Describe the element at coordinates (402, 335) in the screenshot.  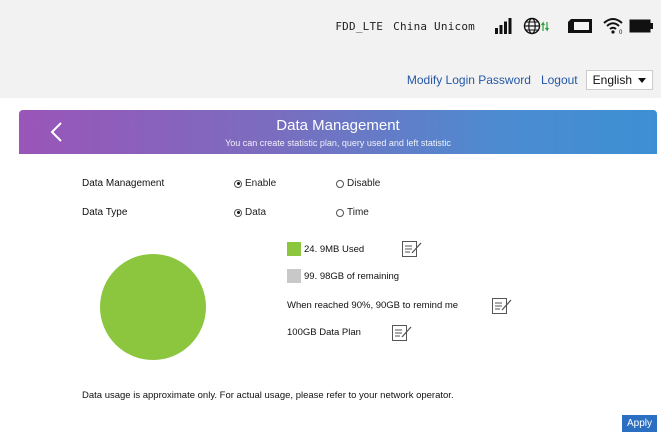
I see `edit-plan-icon` at that location.